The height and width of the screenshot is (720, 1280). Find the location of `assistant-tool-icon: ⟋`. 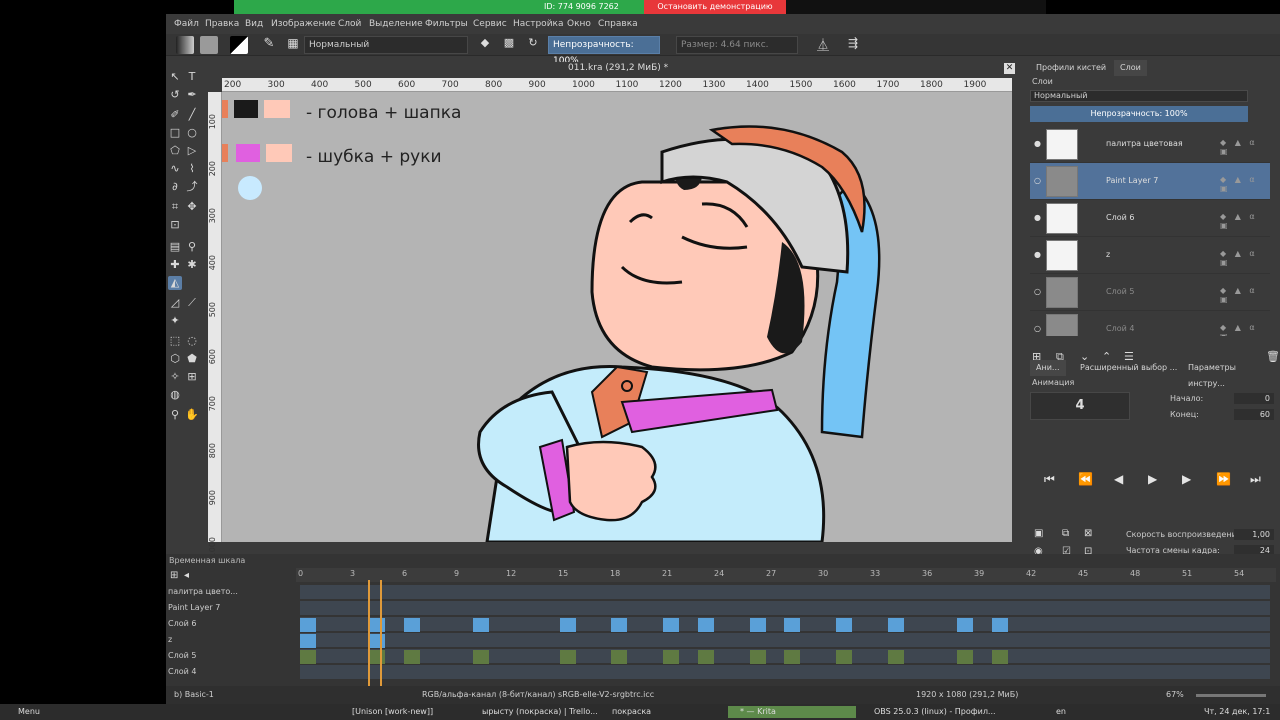

assistant-tool-icon: ⟋ is located at coordinates (192, 303).